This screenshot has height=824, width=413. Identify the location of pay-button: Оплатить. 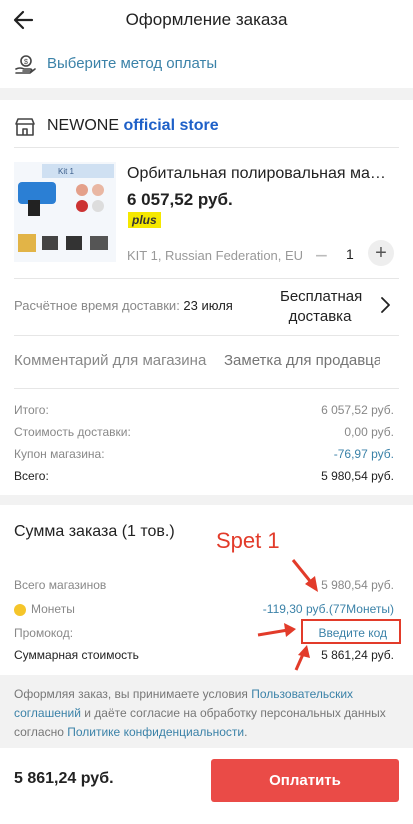
(305, 780).